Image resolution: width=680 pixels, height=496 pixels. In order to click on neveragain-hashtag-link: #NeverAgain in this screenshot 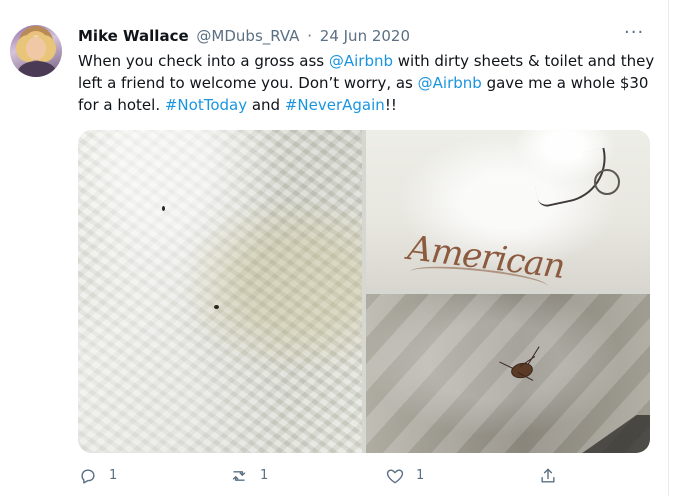, I will do `click(335, 105)`.